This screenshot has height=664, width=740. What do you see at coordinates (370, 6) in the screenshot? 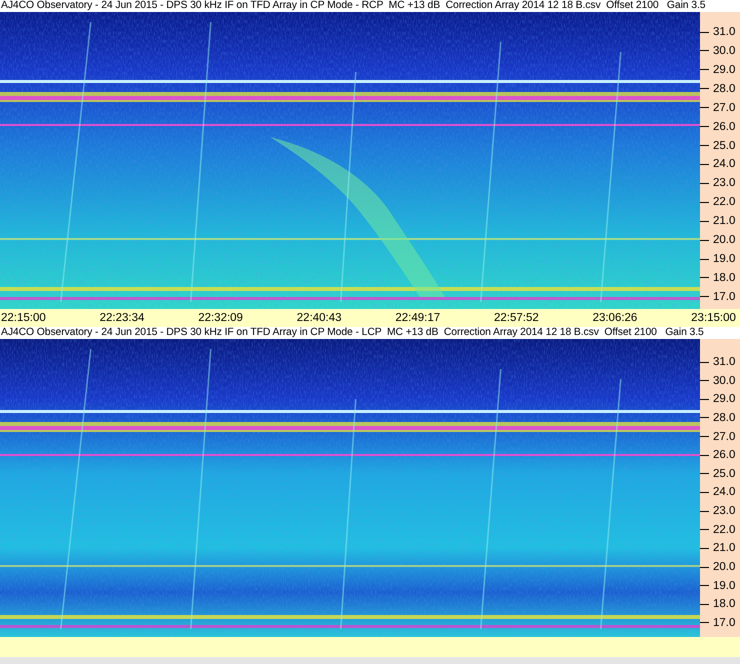
I see `chart-title: AJ4CO Observatory - 24 Jun 2015 - DPS 30 kHz IF on TFD Array in CP Mode - RCP MC +13 dB Correction Array 2014 12 18 B.csv Offset 2100 Gain 3.5` at bounding box center [370, 6].